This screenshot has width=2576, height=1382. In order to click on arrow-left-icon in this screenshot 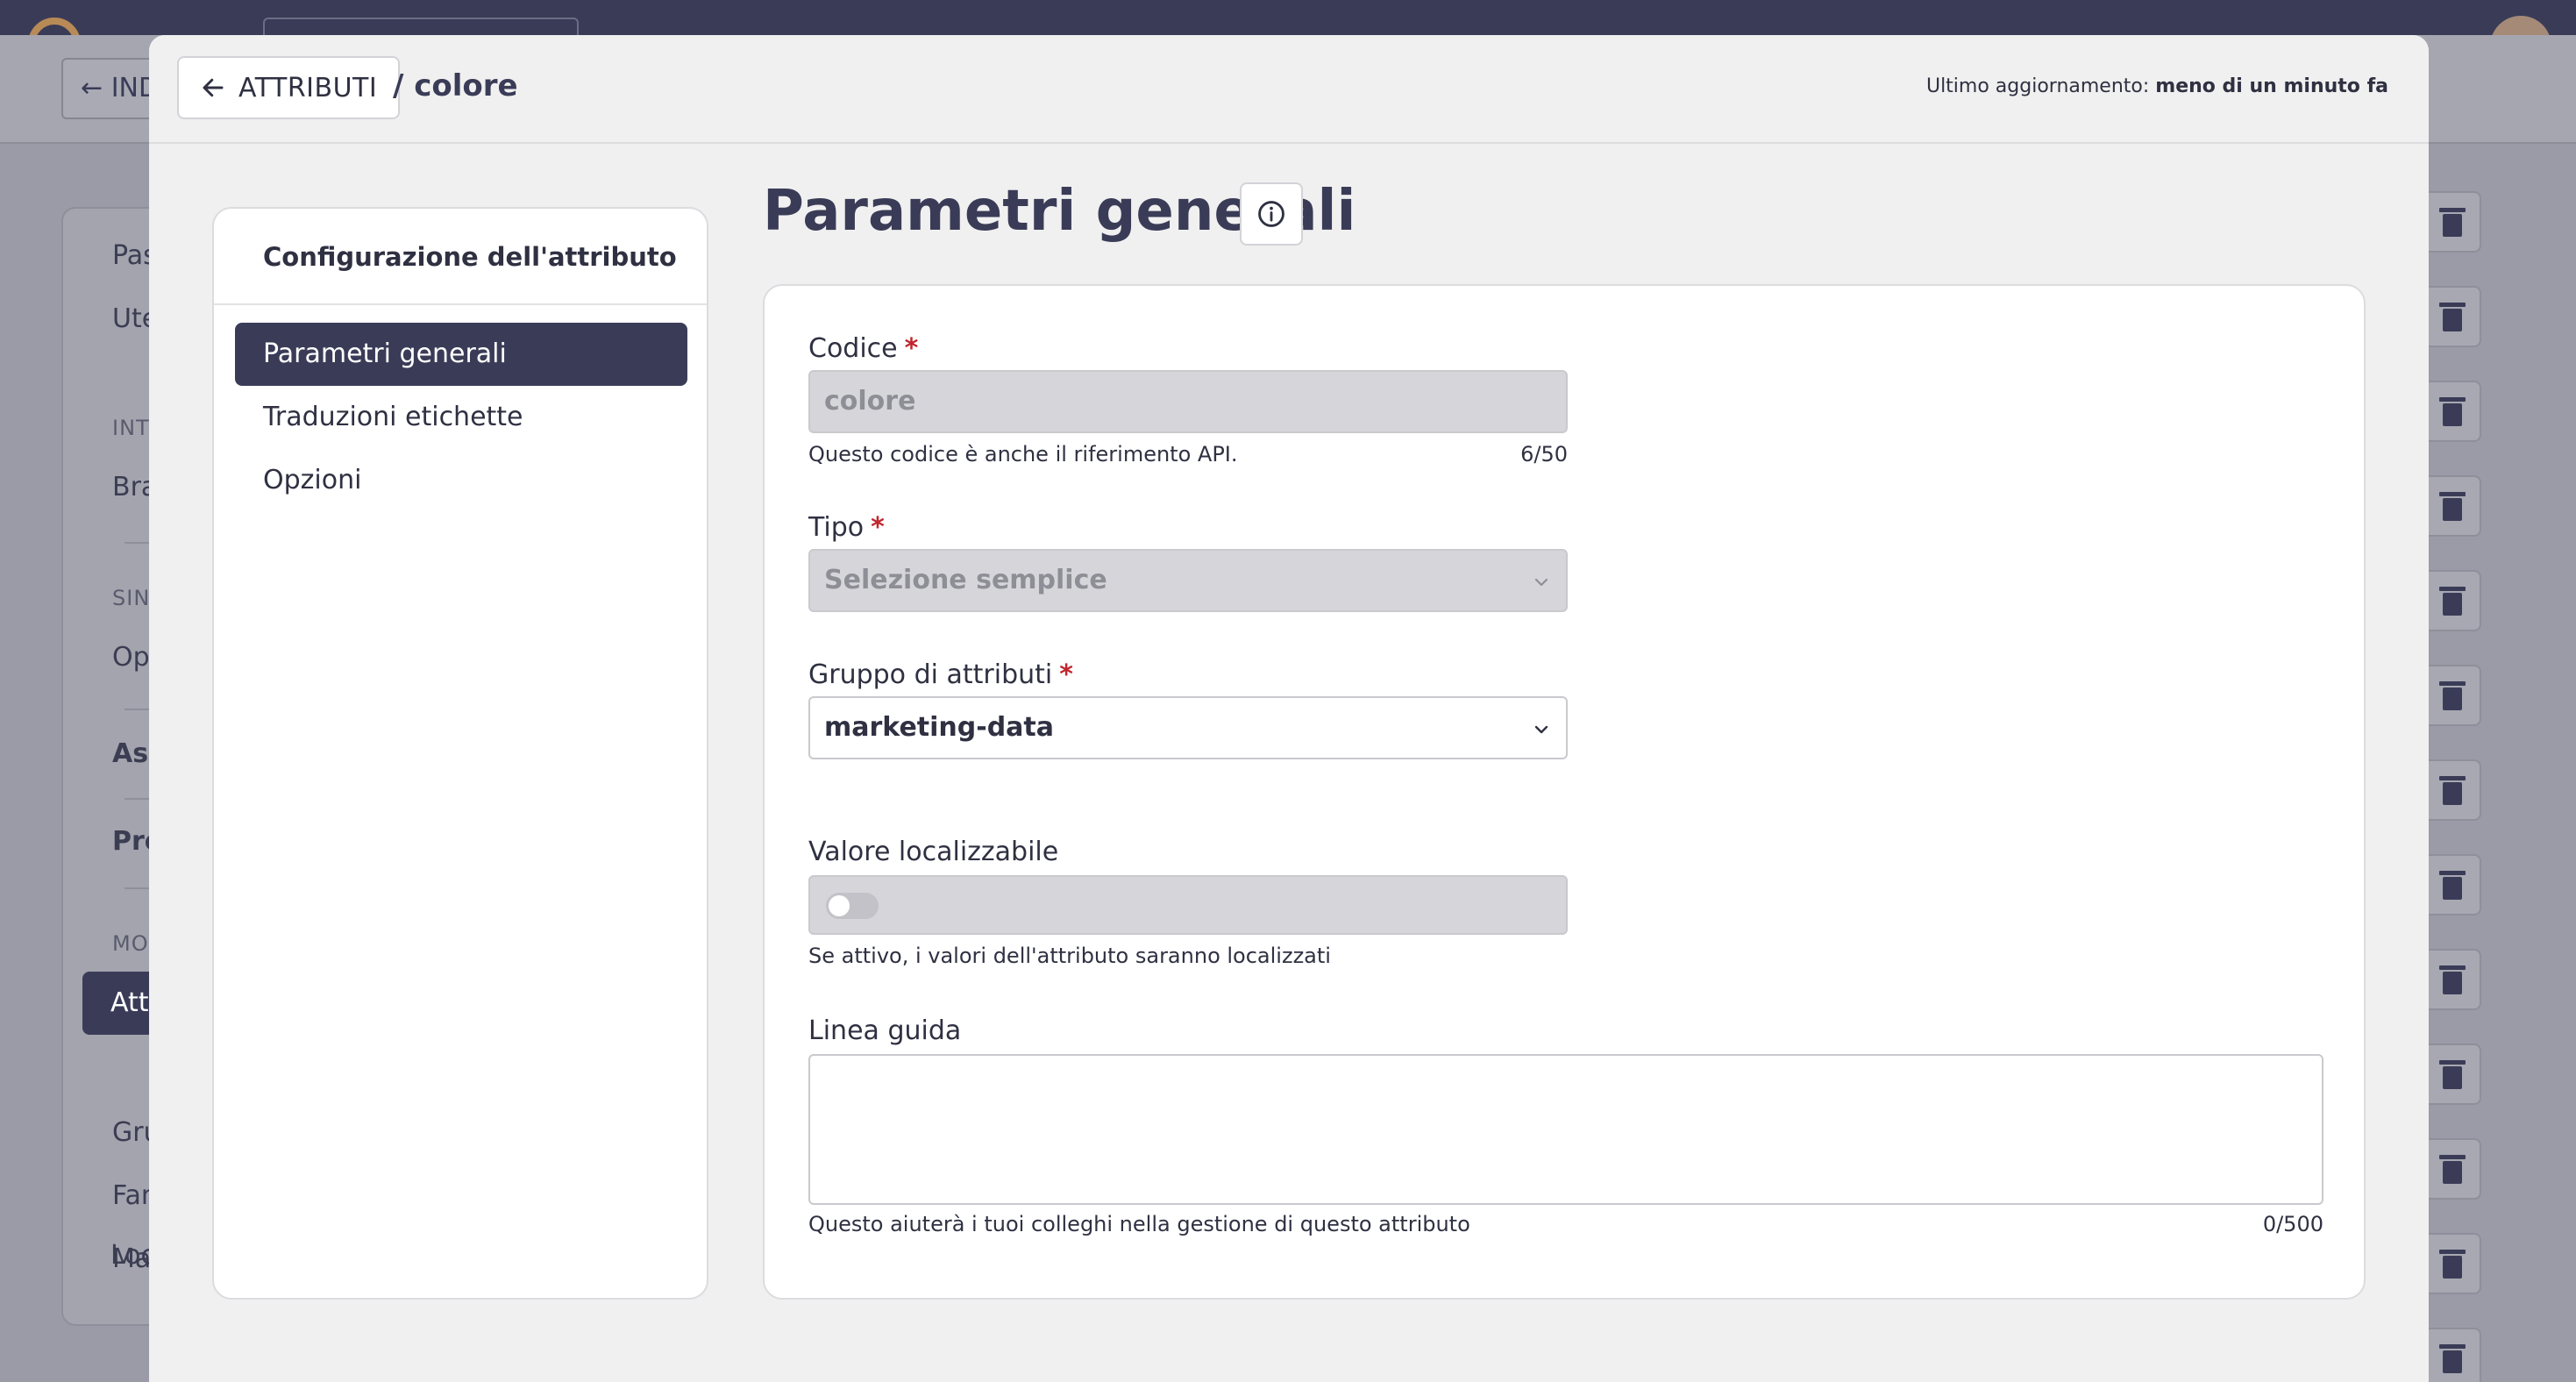, I will do `click(213, 88)`.